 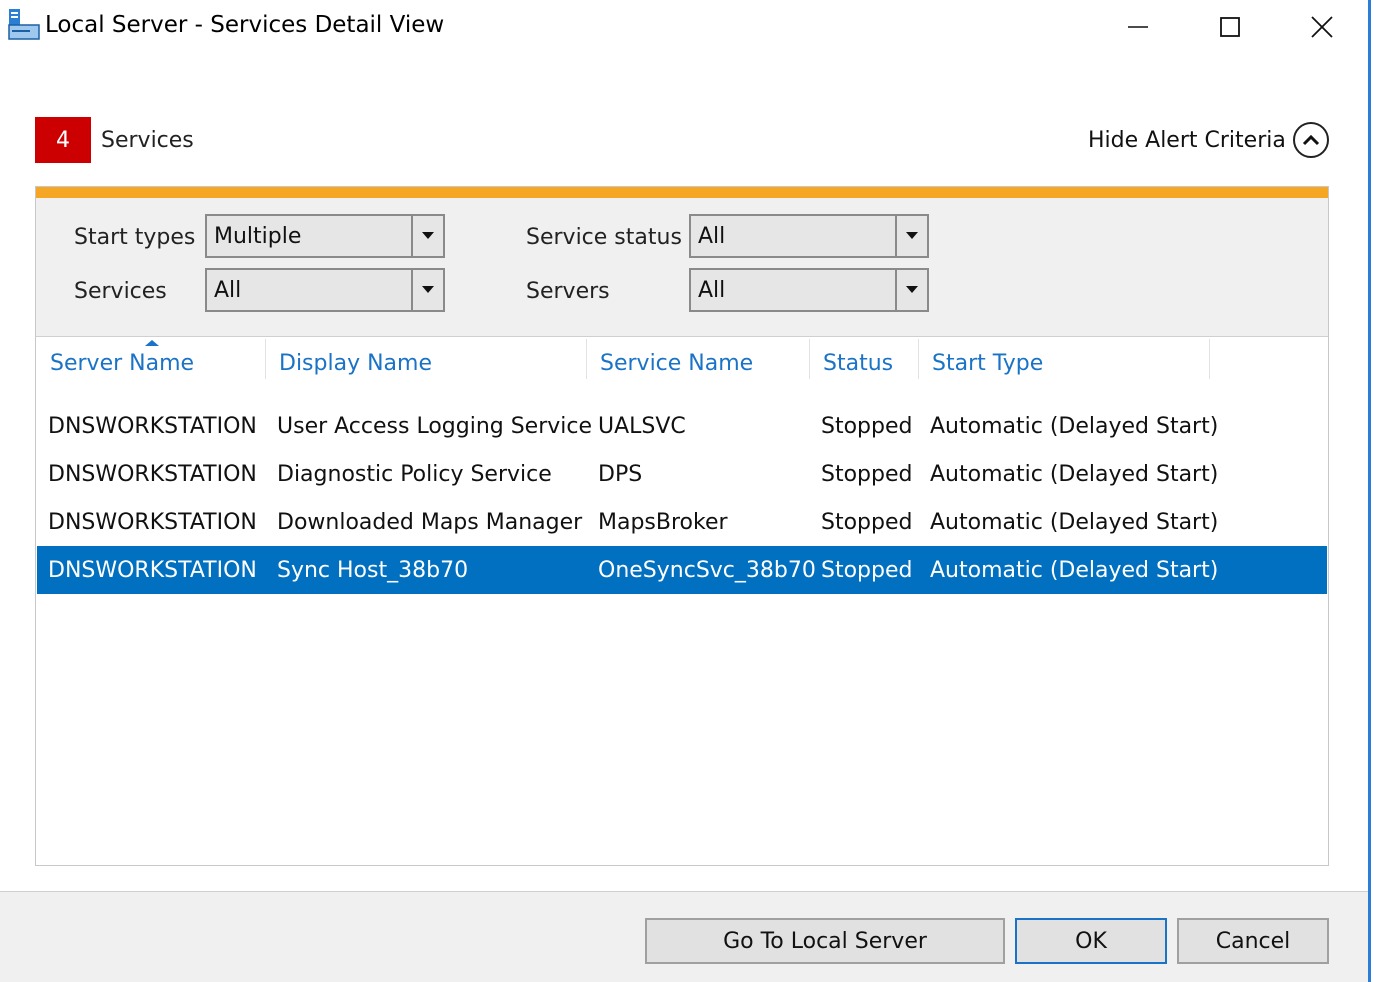 What do you see at coordinates (135, 237) in the screenshot?
I see `start-types-label: Start types` at bounding box center [135, 237].